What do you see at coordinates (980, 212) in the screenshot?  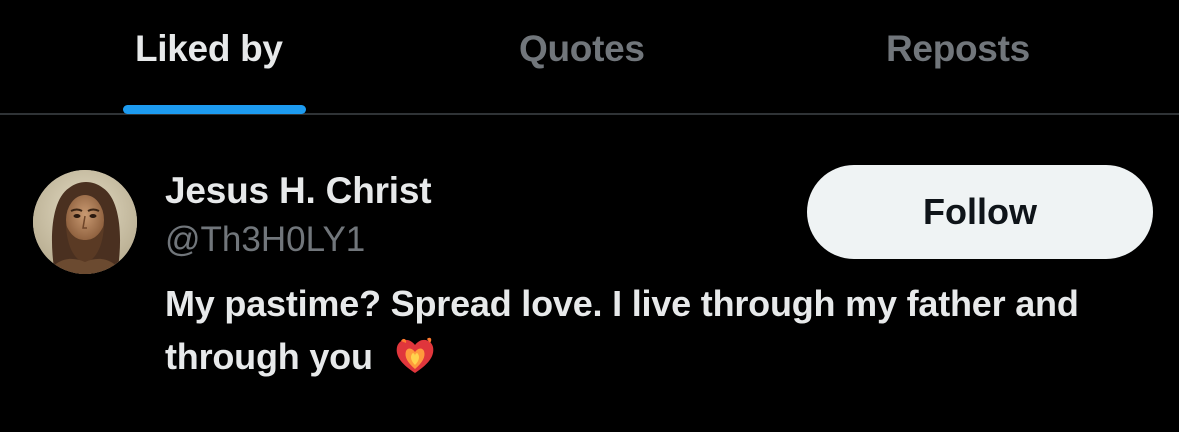 I see `follow-button: Follow` at bounding box center [980, 212].